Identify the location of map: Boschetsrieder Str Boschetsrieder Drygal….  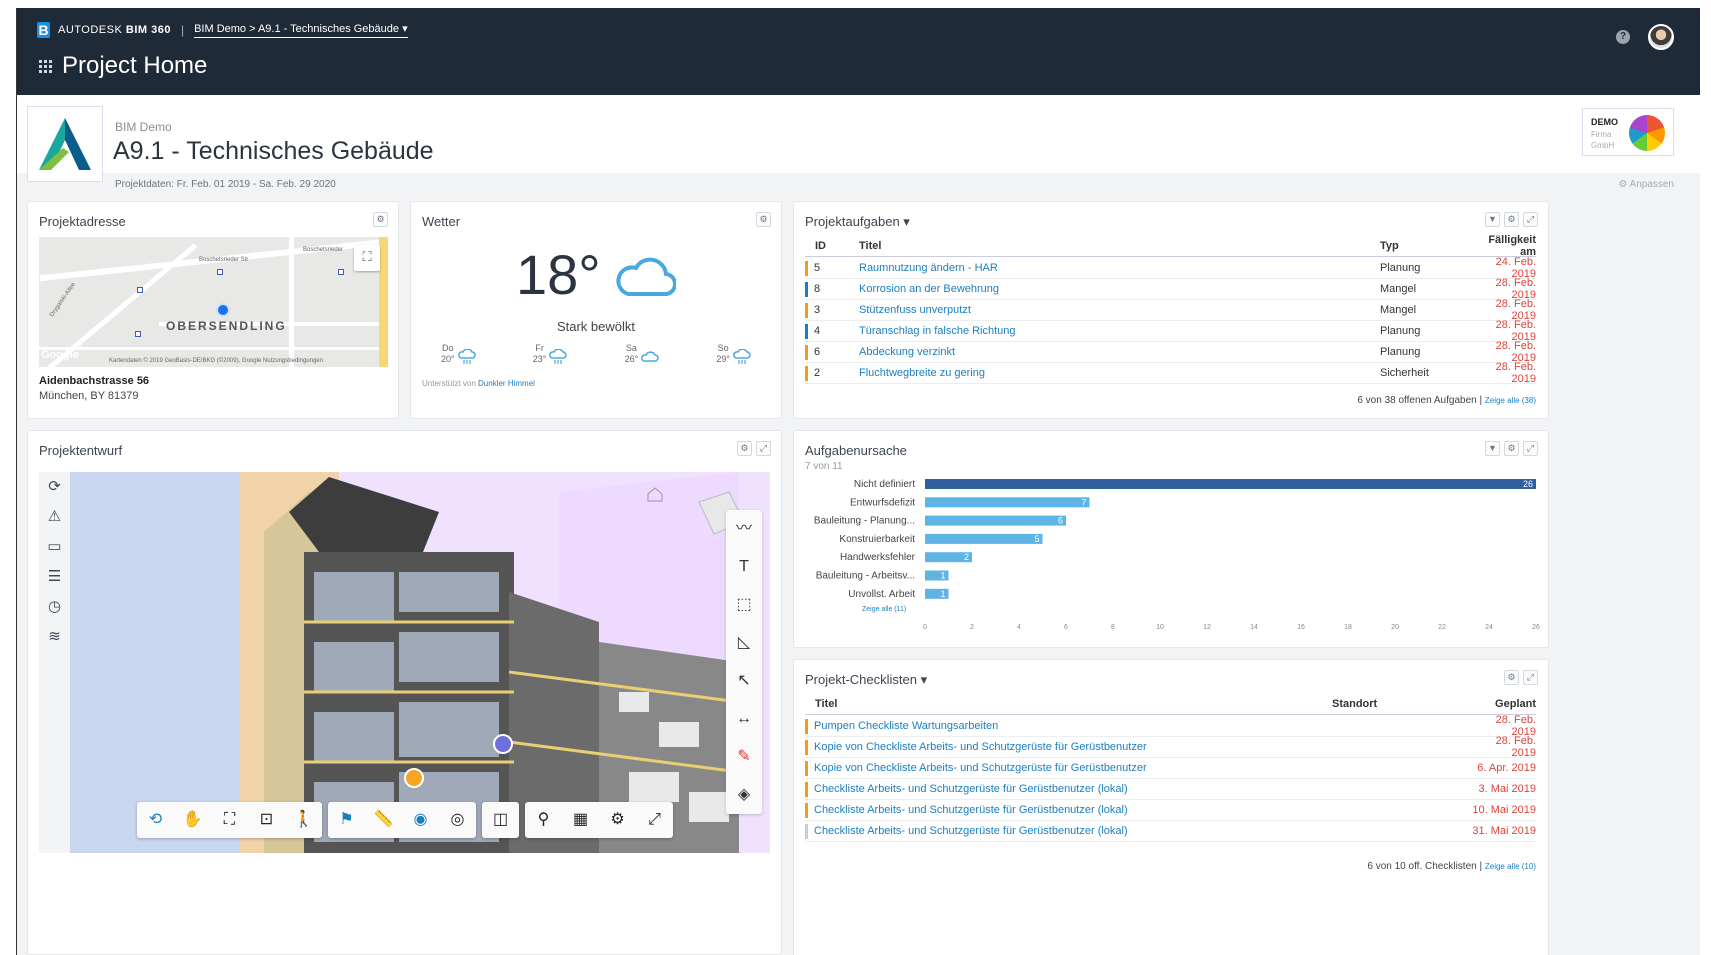
(213, 302).